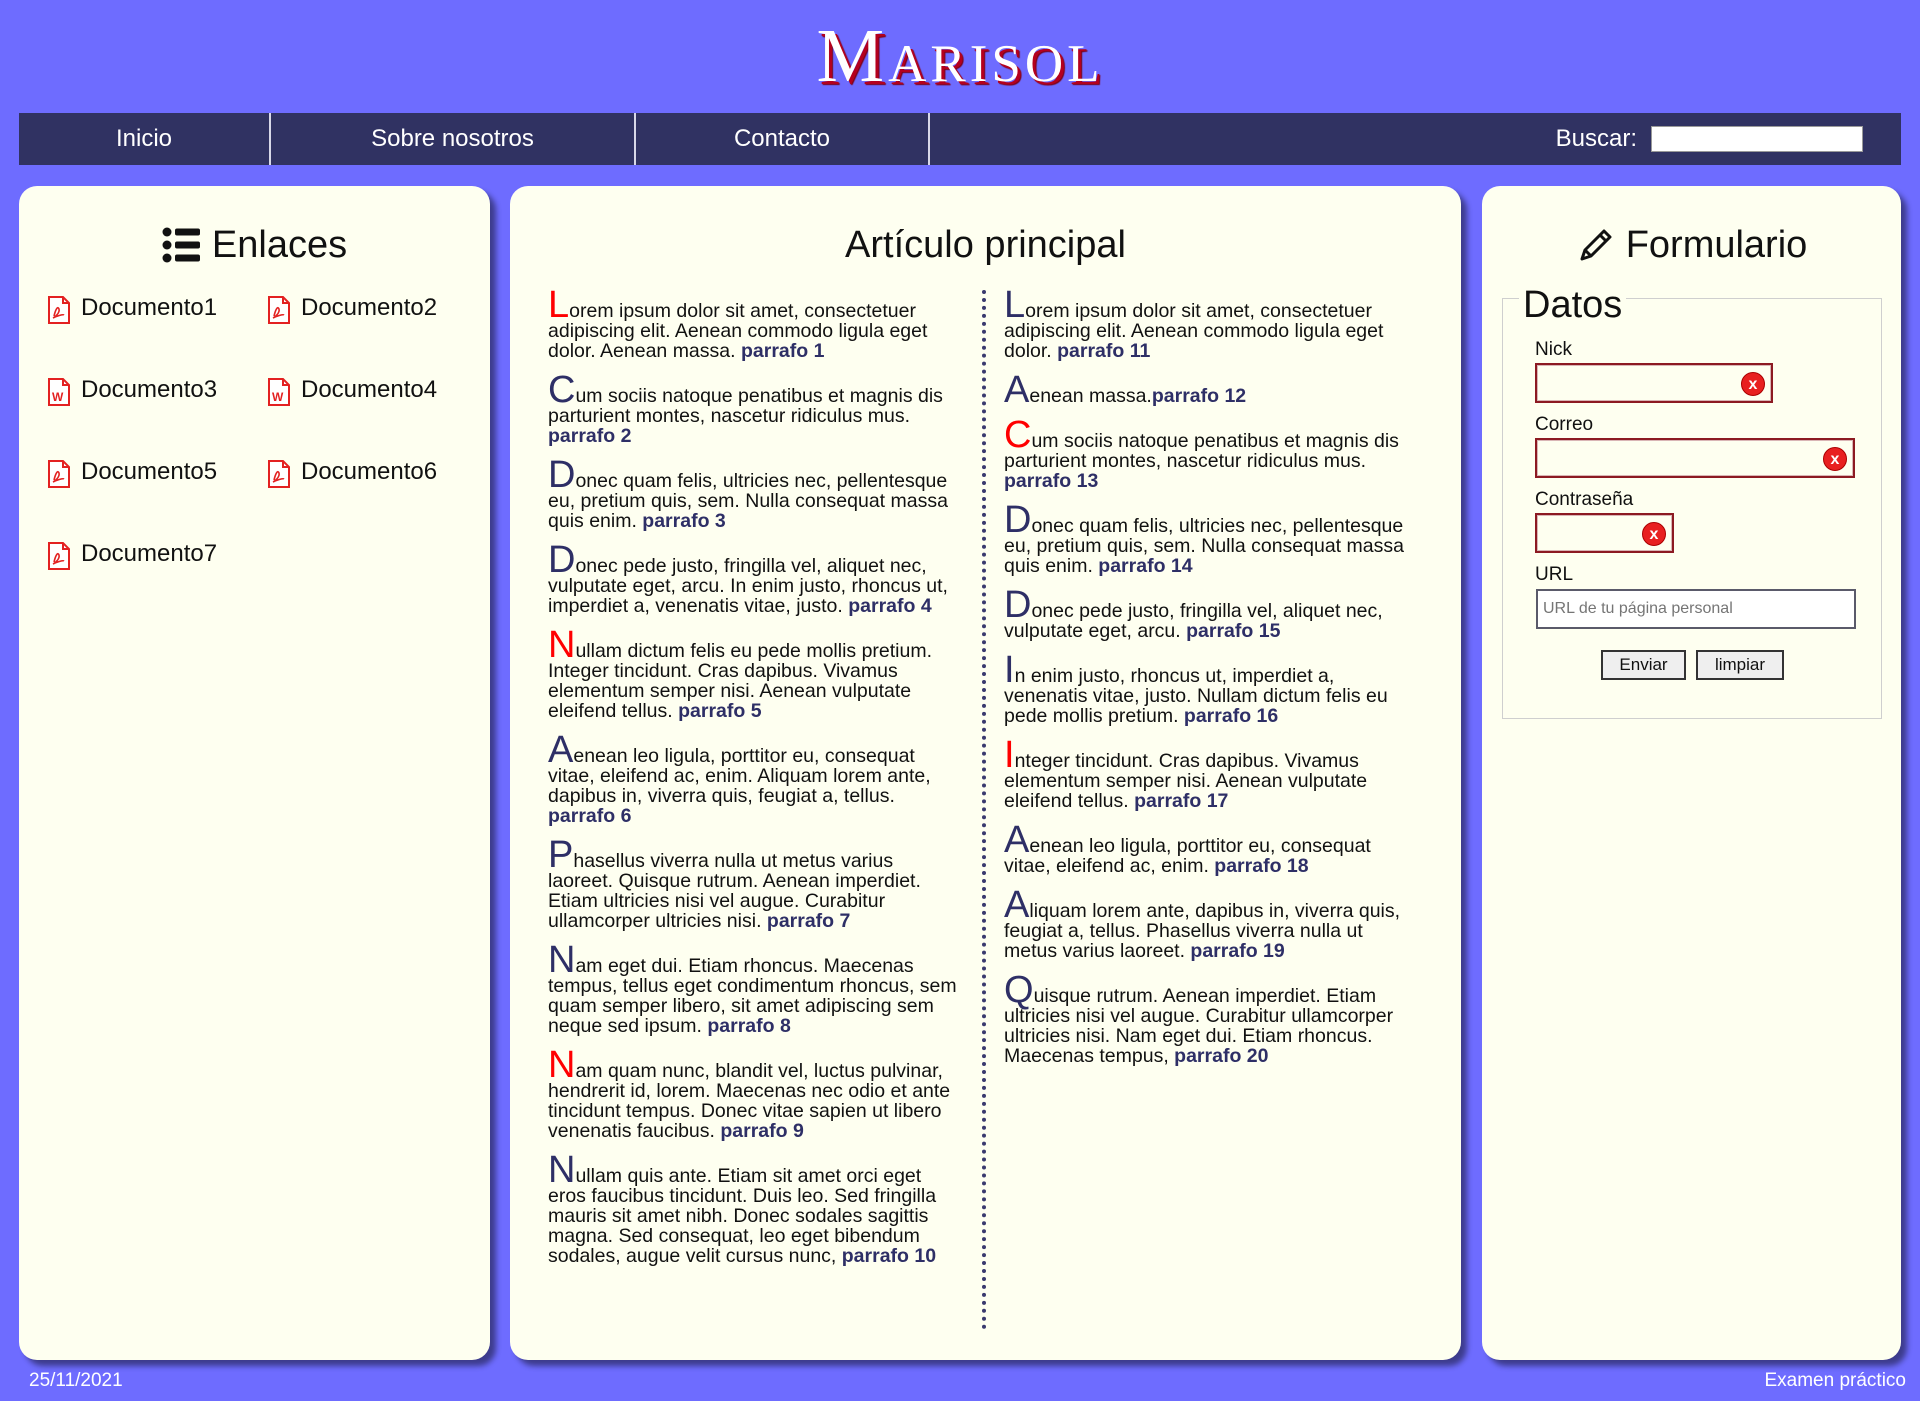  Describe the element at coordinates (1233, 631) in the screenshot. I see `paragraph-ref: parrafo 15` at that location.